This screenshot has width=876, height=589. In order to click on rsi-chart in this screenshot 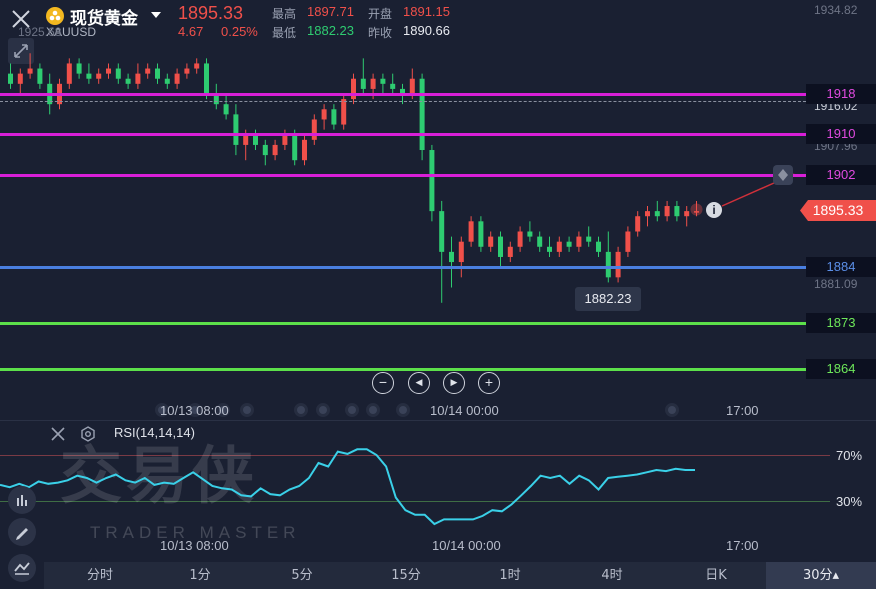, I will do `click(347, 487)`.